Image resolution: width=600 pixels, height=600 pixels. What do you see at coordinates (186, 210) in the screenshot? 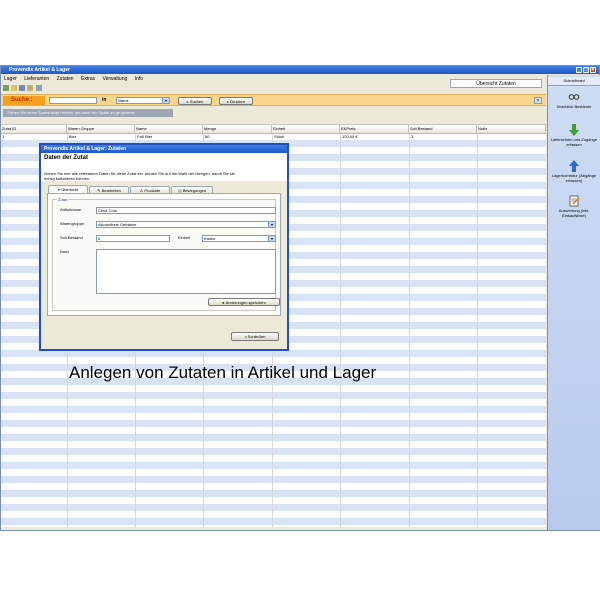
I see `name-field: Coca Cola` at bounding box center [186, 210].